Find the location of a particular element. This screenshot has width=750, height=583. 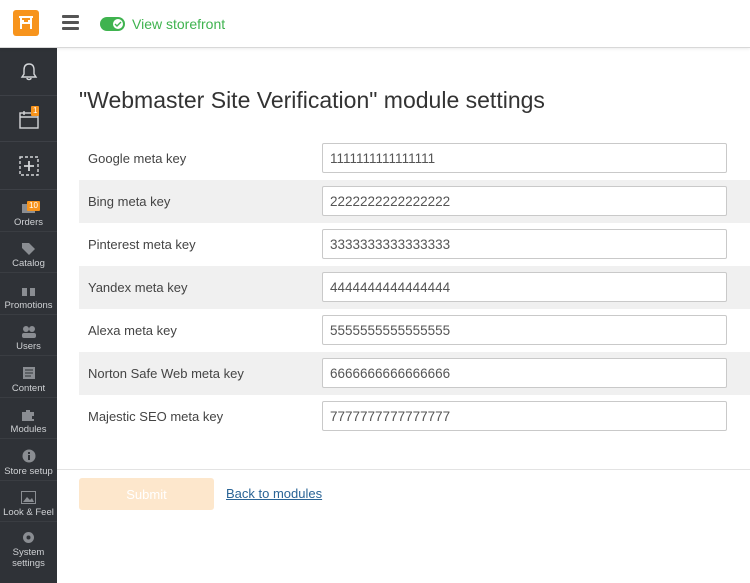

storefront-switch is located at coordinates (112, 24).